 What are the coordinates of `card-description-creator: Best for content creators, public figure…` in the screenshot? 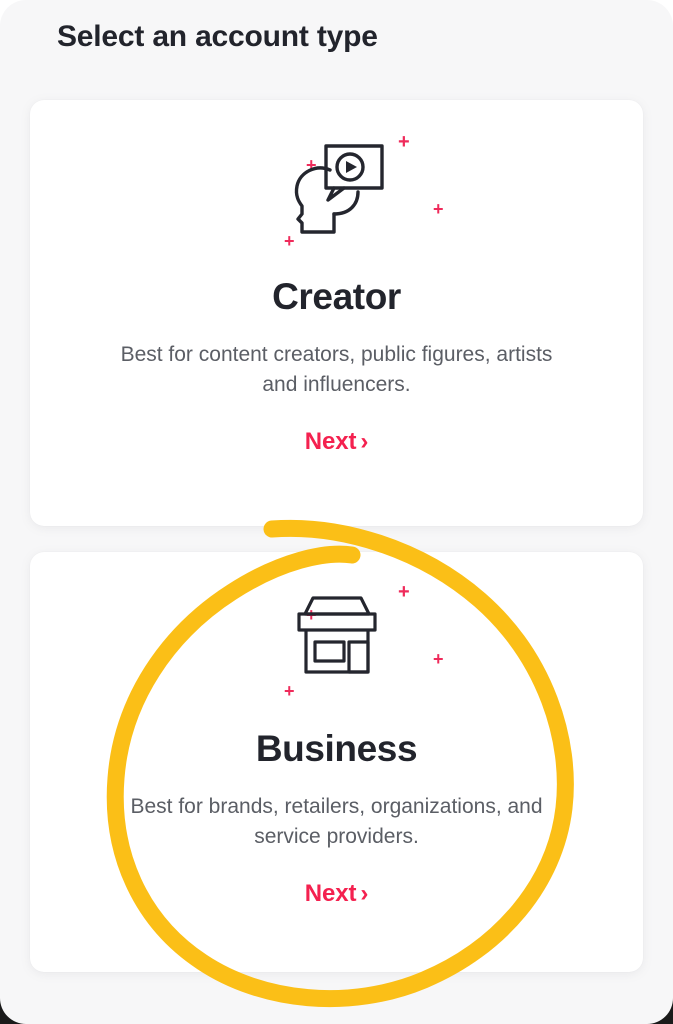 It's located at (336, 369).